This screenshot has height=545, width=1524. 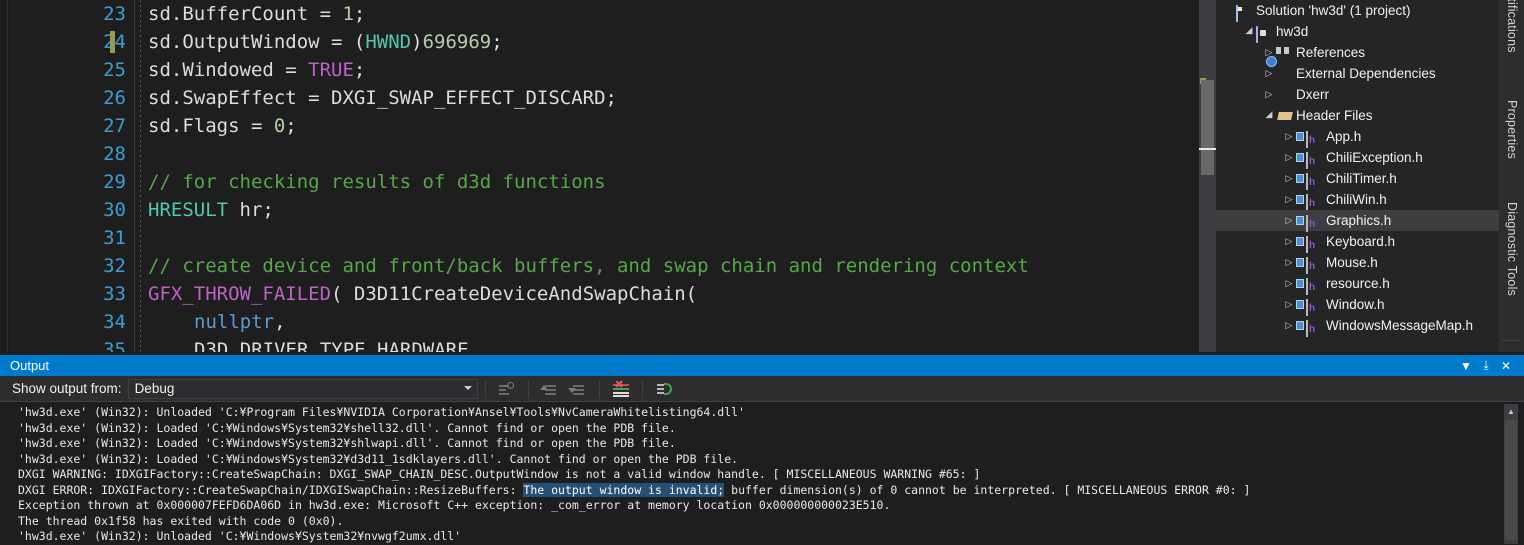 I want to click on gutter-separator, so click(x=134, y=176).